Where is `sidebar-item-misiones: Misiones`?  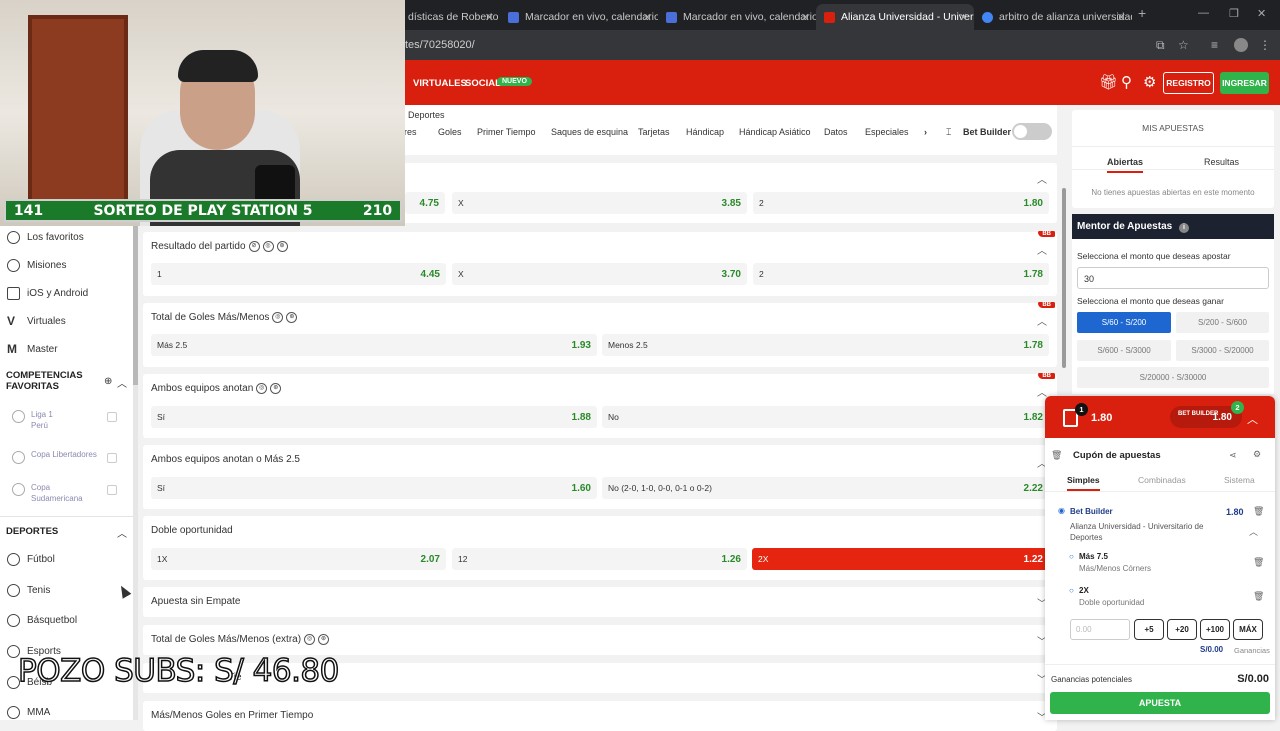 sidebar-item-misiones: Misiones is located at coordinates (36, 265).